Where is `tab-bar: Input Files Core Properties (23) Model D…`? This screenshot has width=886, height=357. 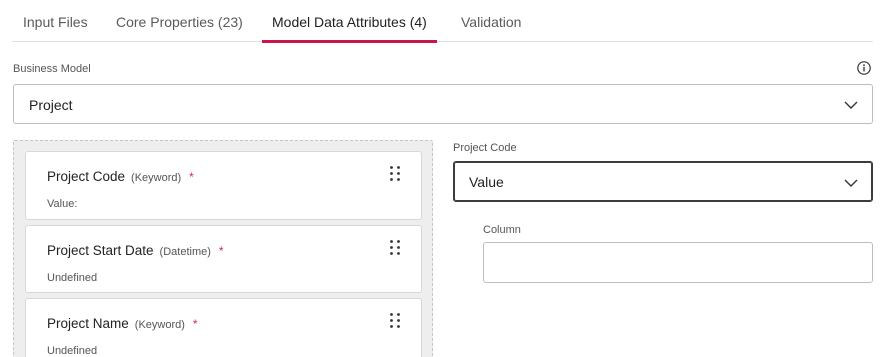 tab-bar: Input Files Core Properties (23) Model D… is located at coordinates (442, 21).